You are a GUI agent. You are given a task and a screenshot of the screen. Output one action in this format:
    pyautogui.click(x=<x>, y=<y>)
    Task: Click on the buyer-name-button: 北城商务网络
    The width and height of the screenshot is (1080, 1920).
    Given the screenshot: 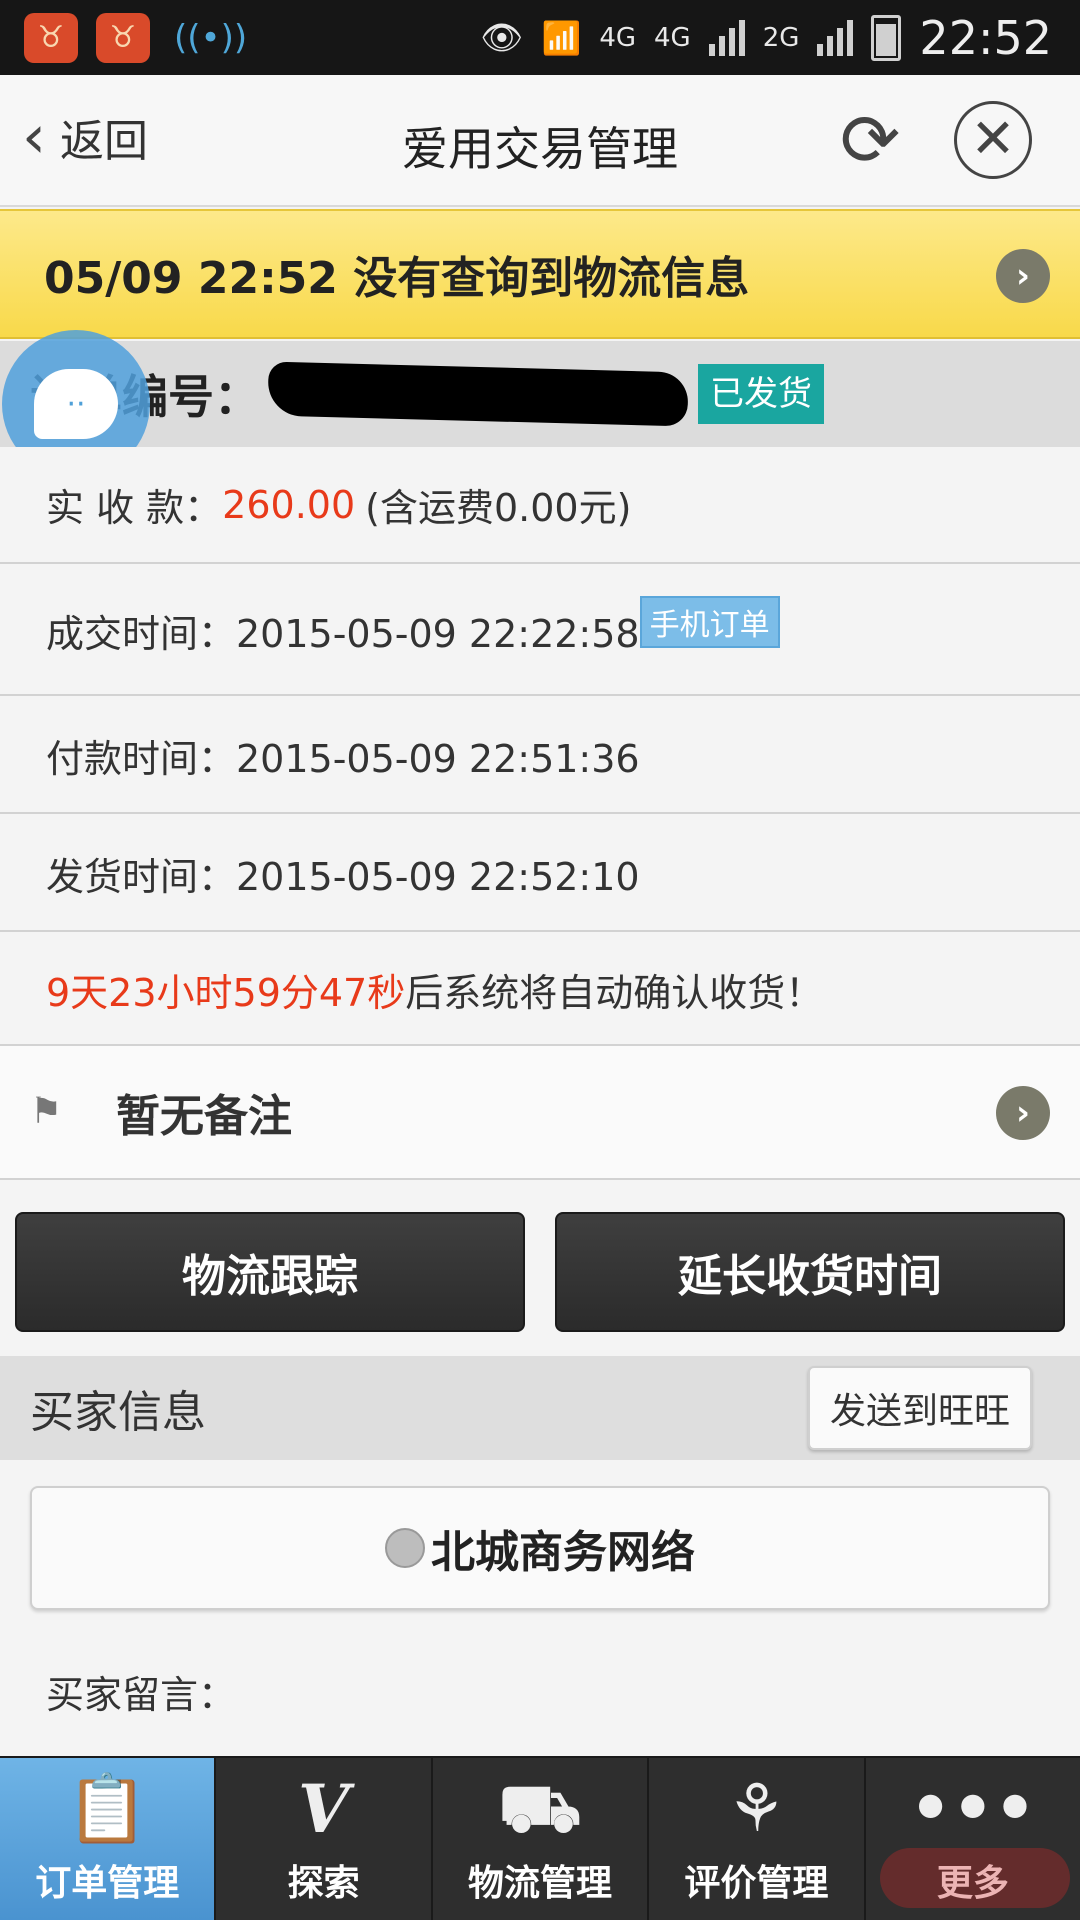 What is the action you would take?
    pyautogui.click(x=540, y=1548)
    